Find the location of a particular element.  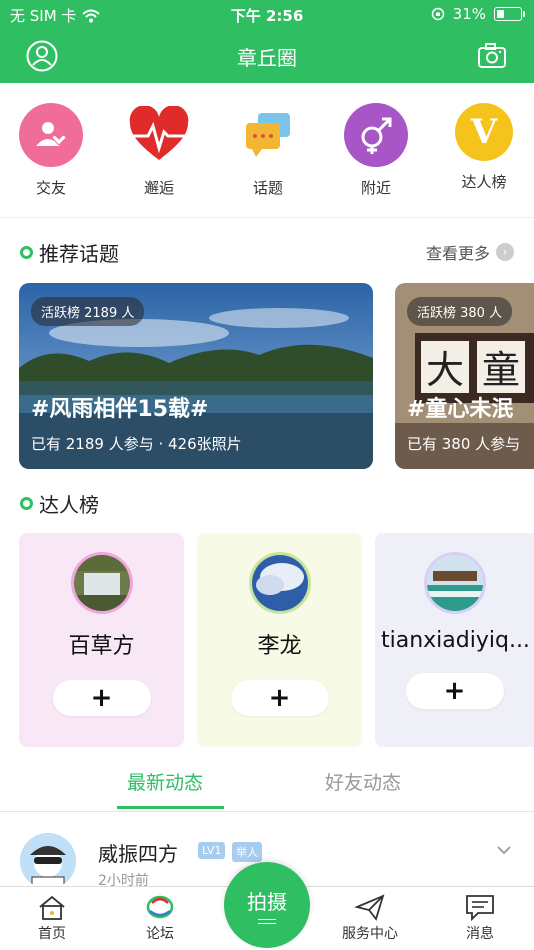

v-badge-icon: V is located at coordinates (484, 132).